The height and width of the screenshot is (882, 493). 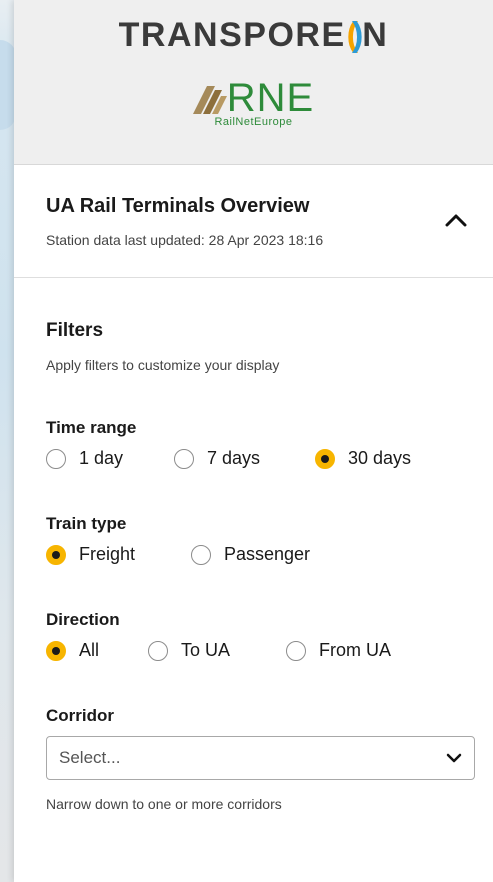 I want to click on train-type-options: Freight Passenger, so click(x=253, y=554).